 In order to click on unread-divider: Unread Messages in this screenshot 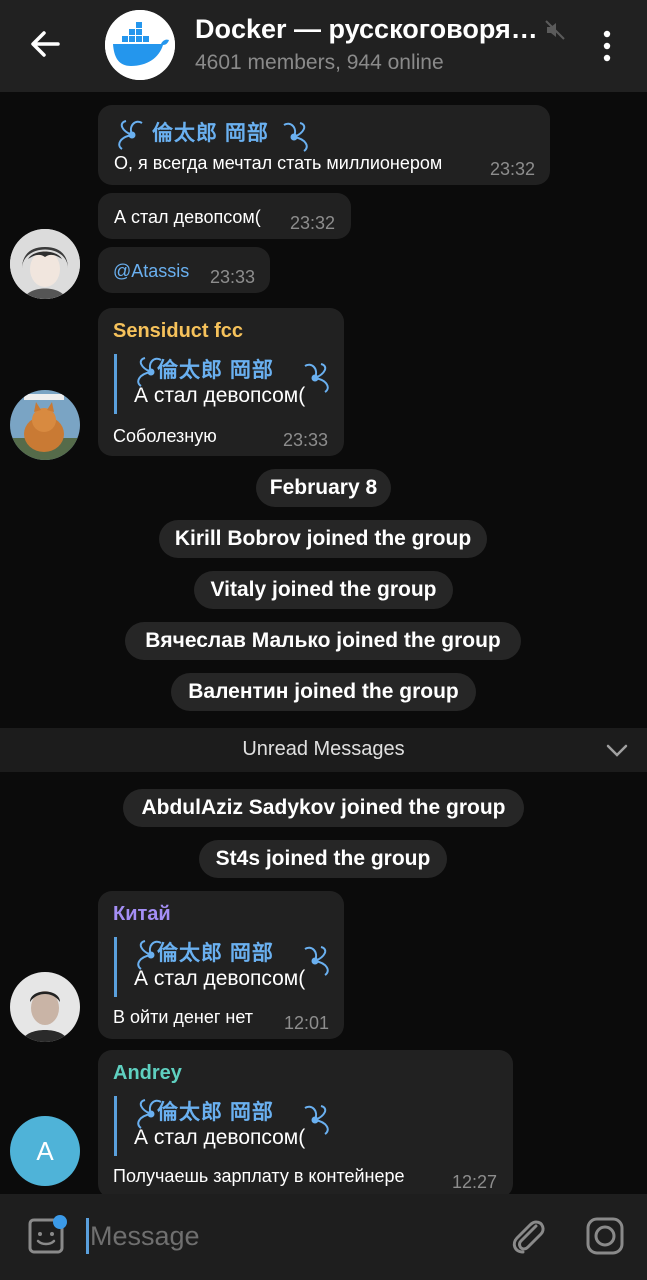, I will do `click(323, 750)`.